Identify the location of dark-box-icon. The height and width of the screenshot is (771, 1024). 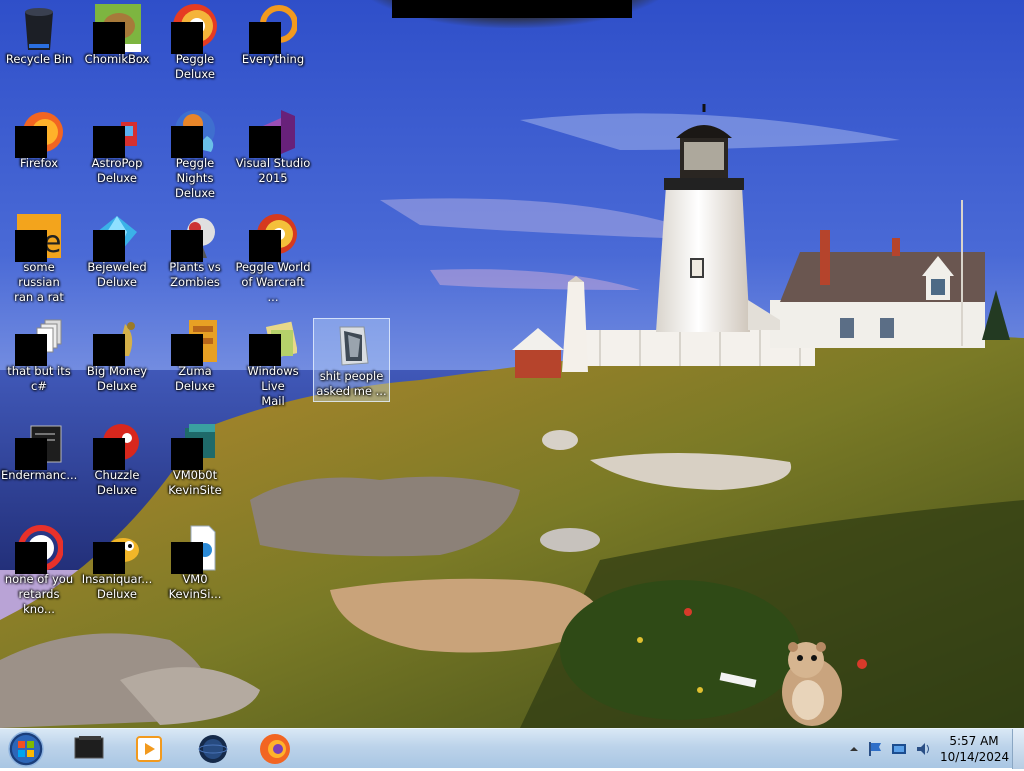
(89, 747).